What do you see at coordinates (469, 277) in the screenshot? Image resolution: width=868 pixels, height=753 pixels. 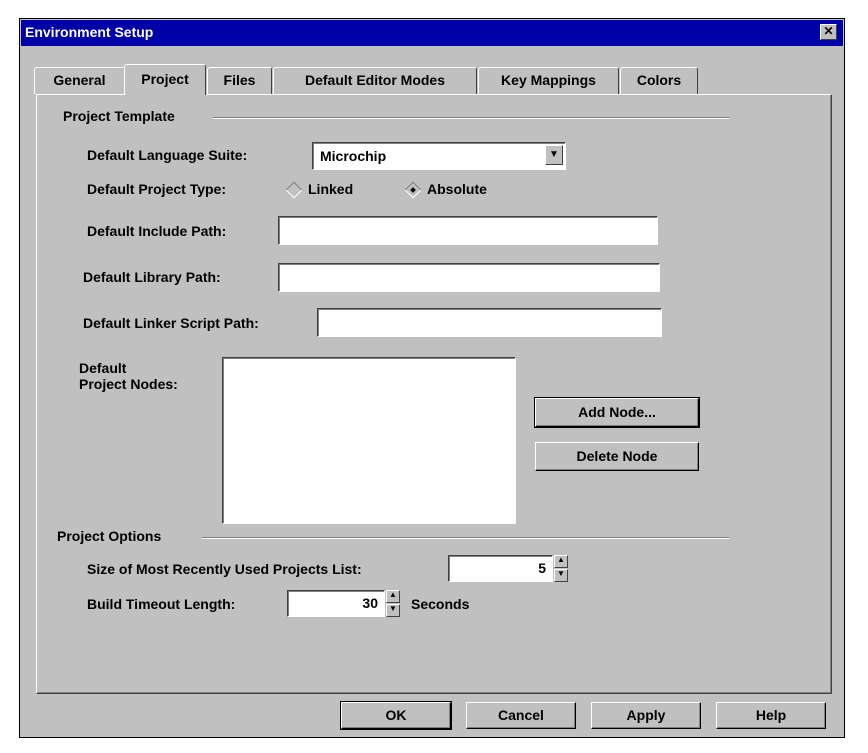 I see `library-path-field` at bounding box center [469, 277].